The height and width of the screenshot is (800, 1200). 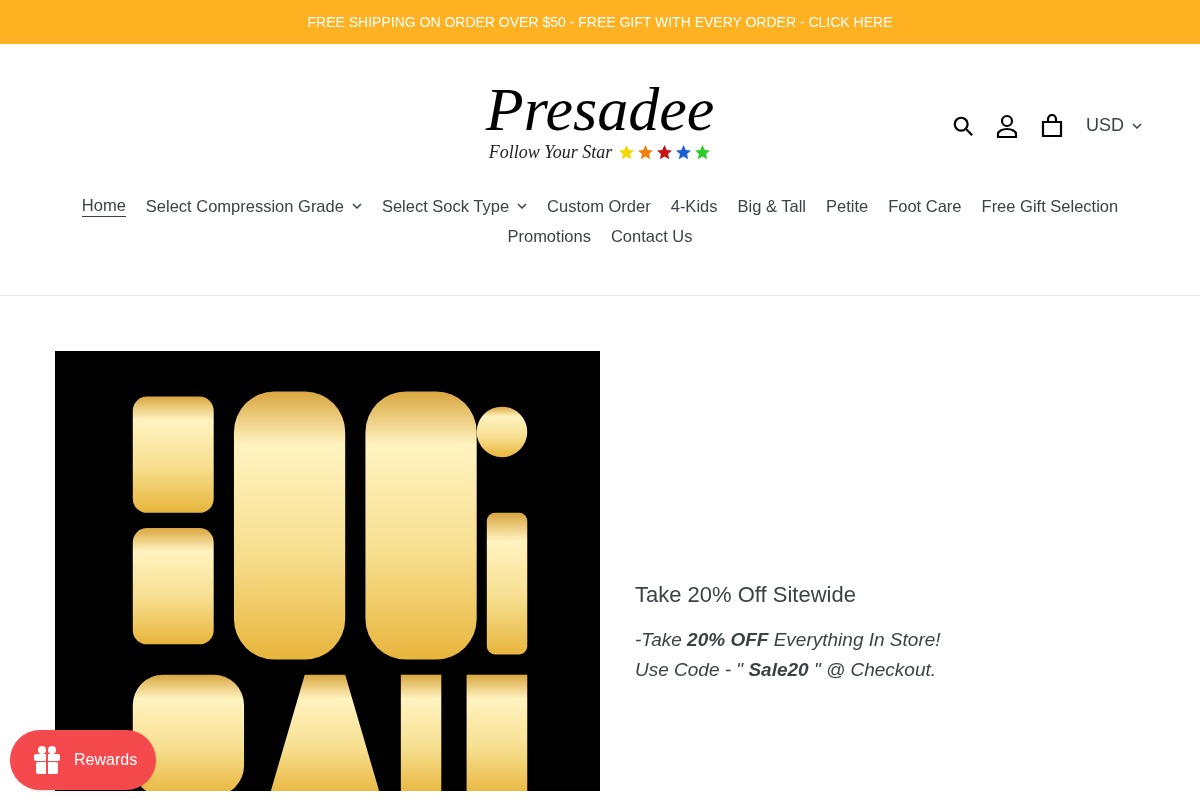 I want to click on promo-title: Take 20% Off Sitewide, so click(x=746, y=595).